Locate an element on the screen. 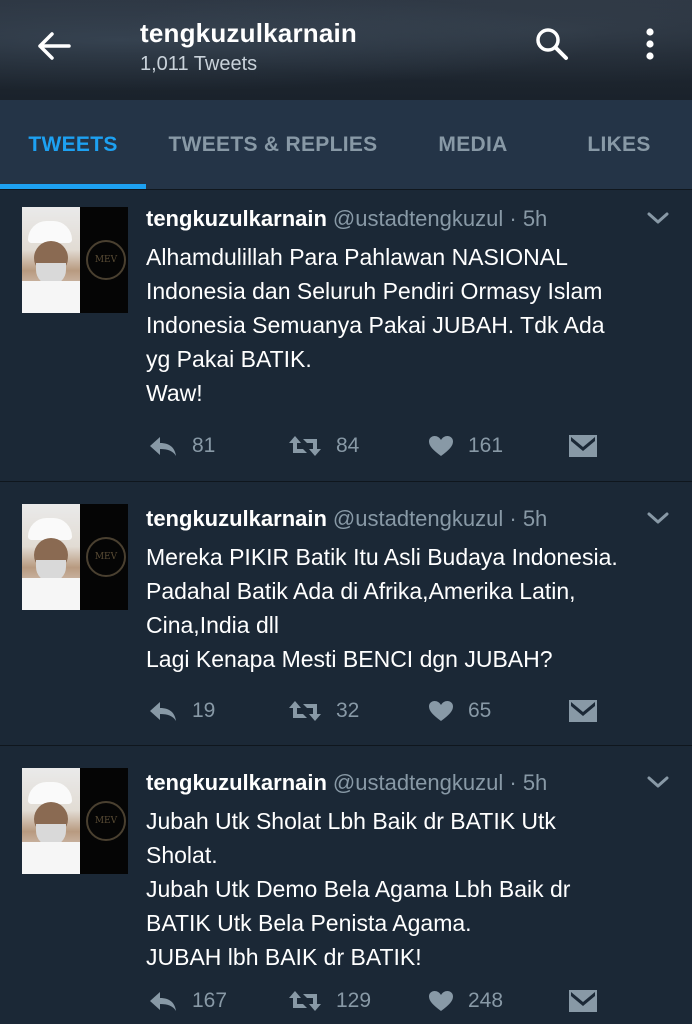 This screenshot has height=1024, width=692. tweet-line: Indonesia Semuanya Pakai JUBAH. Tdk Ada is located at coordinates (375, 325).